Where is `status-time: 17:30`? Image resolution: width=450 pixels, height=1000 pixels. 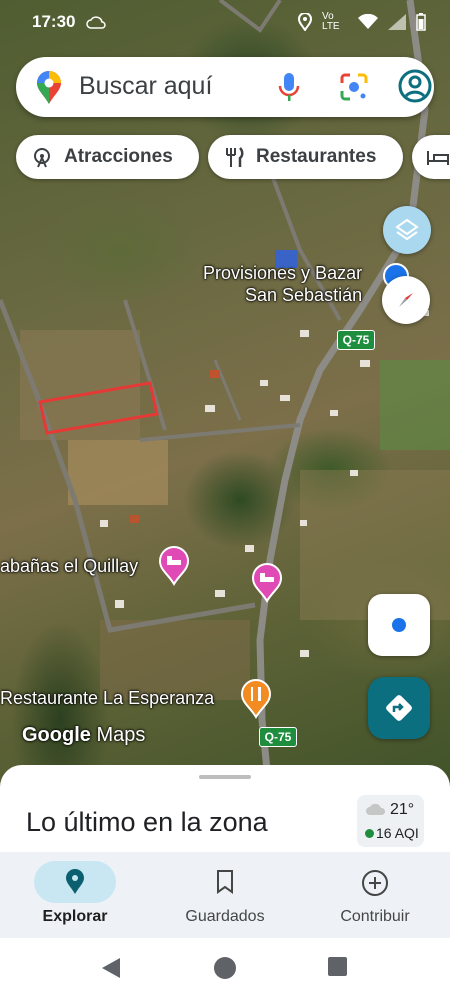 status-time: 17:30 is located at coordinates (54, 21).